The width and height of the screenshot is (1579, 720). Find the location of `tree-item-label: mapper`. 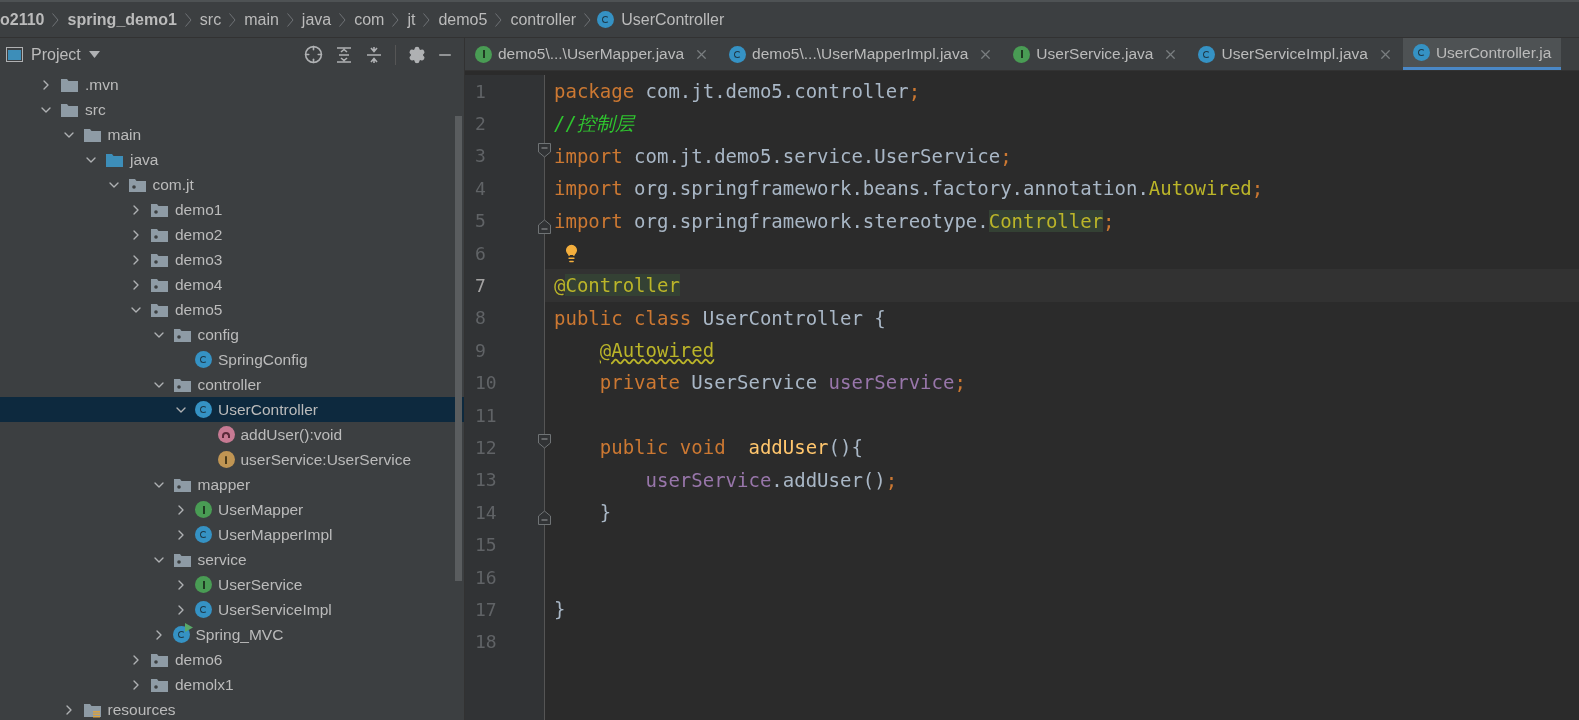

tree-item-label: mapper is located at coordinates (224, 484).